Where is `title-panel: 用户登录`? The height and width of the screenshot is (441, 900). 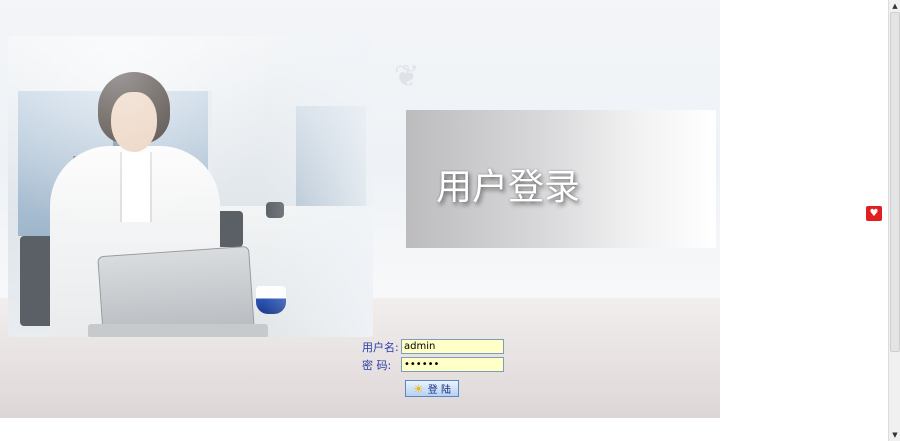 title-panel: 用户登录 is located at coordinates (561, 179).